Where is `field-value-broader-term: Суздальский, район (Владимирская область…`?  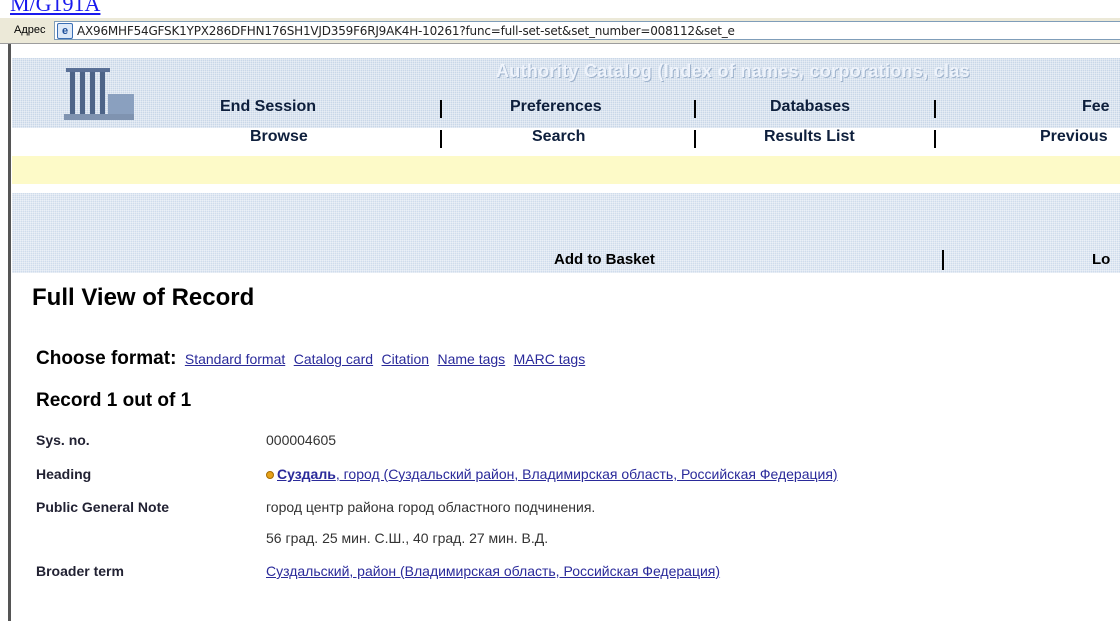 field-value-broader-term: Суздальский, район (Владимирская область… is located at coordinates (493, 571).